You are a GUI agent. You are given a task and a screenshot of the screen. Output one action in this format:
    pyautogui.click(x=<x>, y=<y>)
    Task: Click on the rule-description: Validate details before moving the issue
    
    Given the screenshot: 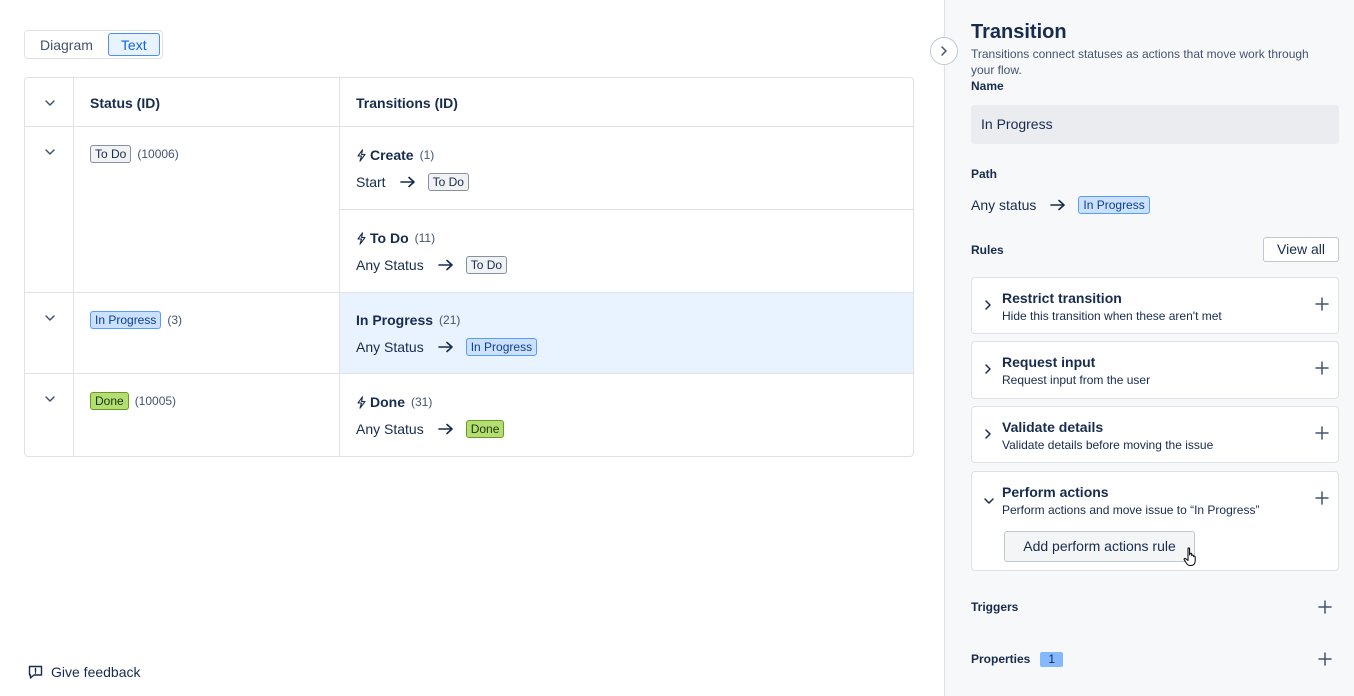 What is the action you would take?
    pyautogui.click(x=1108, y=445)
    